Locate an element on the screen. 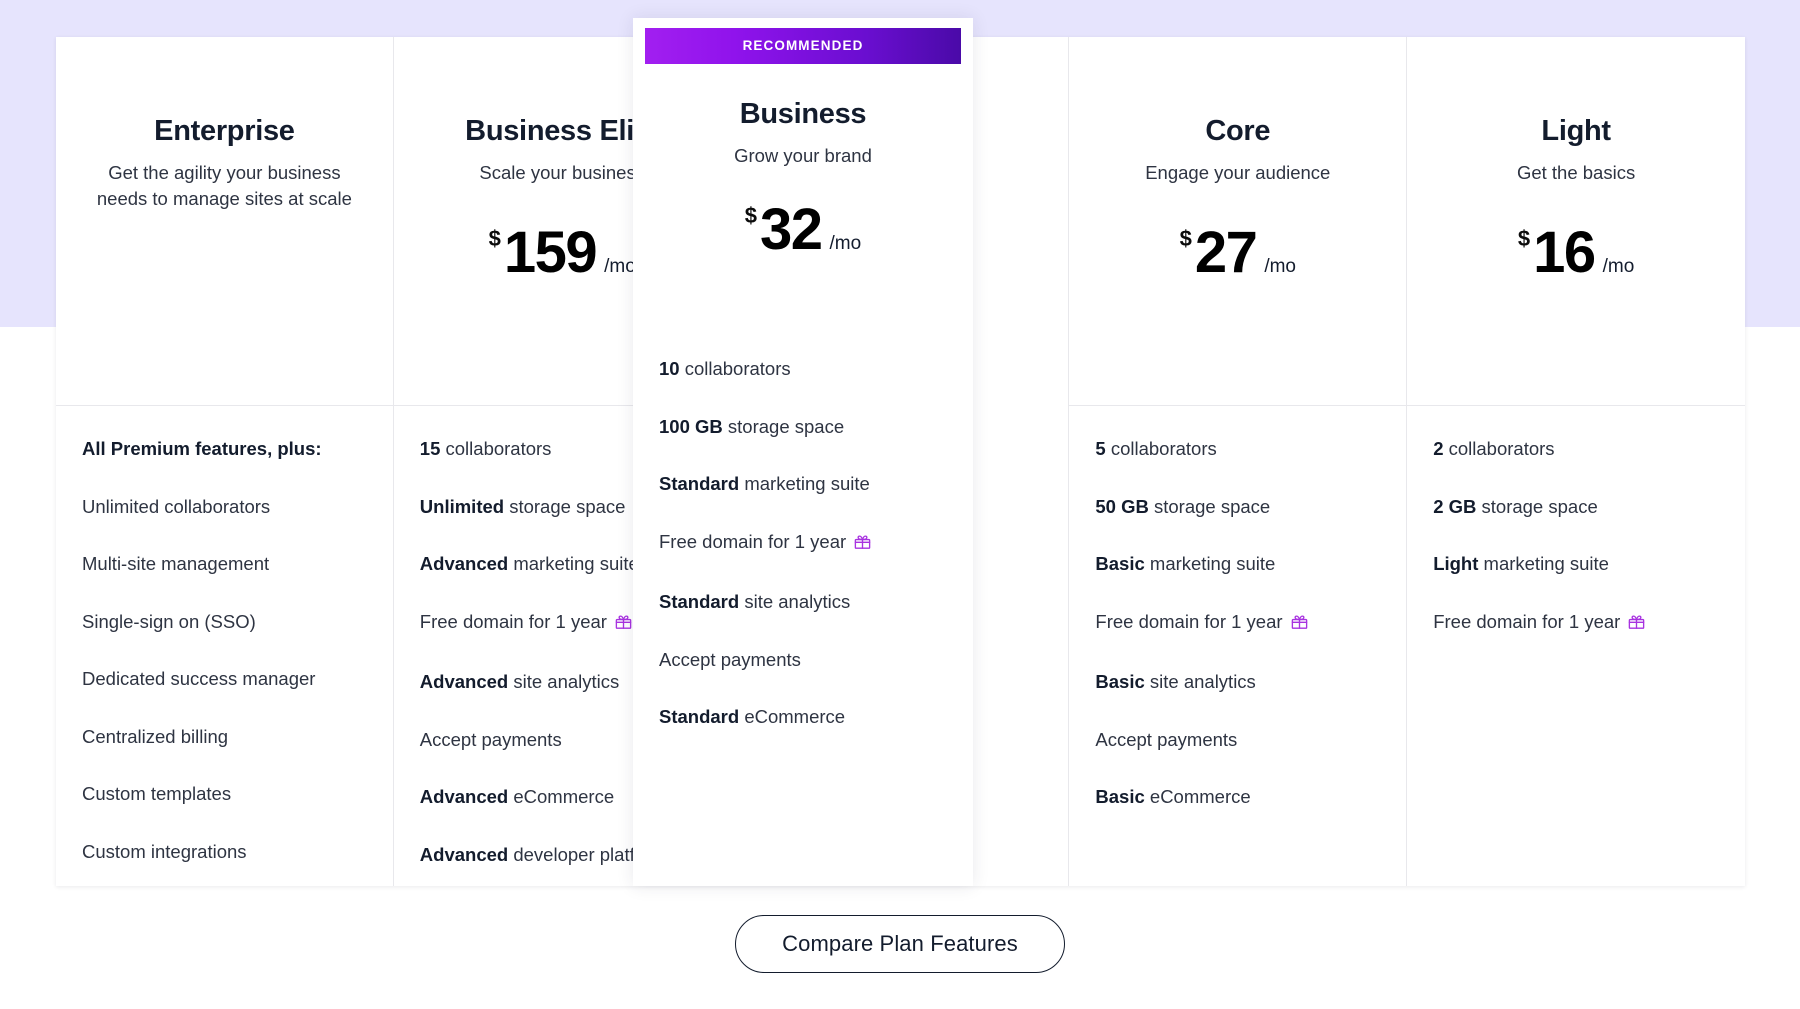  plan-price-4: $16/mo is located at coordinates (1576, 260).